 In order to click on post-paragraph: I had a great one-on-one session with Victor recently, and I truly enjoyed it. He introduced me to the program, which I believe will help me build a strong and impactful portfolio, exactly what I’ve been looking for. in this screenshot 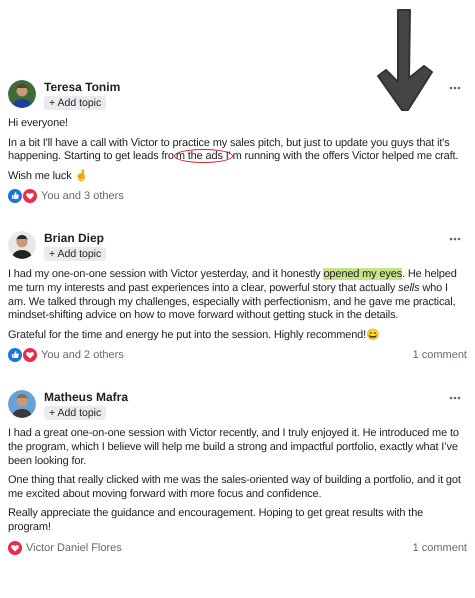, I will do `click(234, 447)`.